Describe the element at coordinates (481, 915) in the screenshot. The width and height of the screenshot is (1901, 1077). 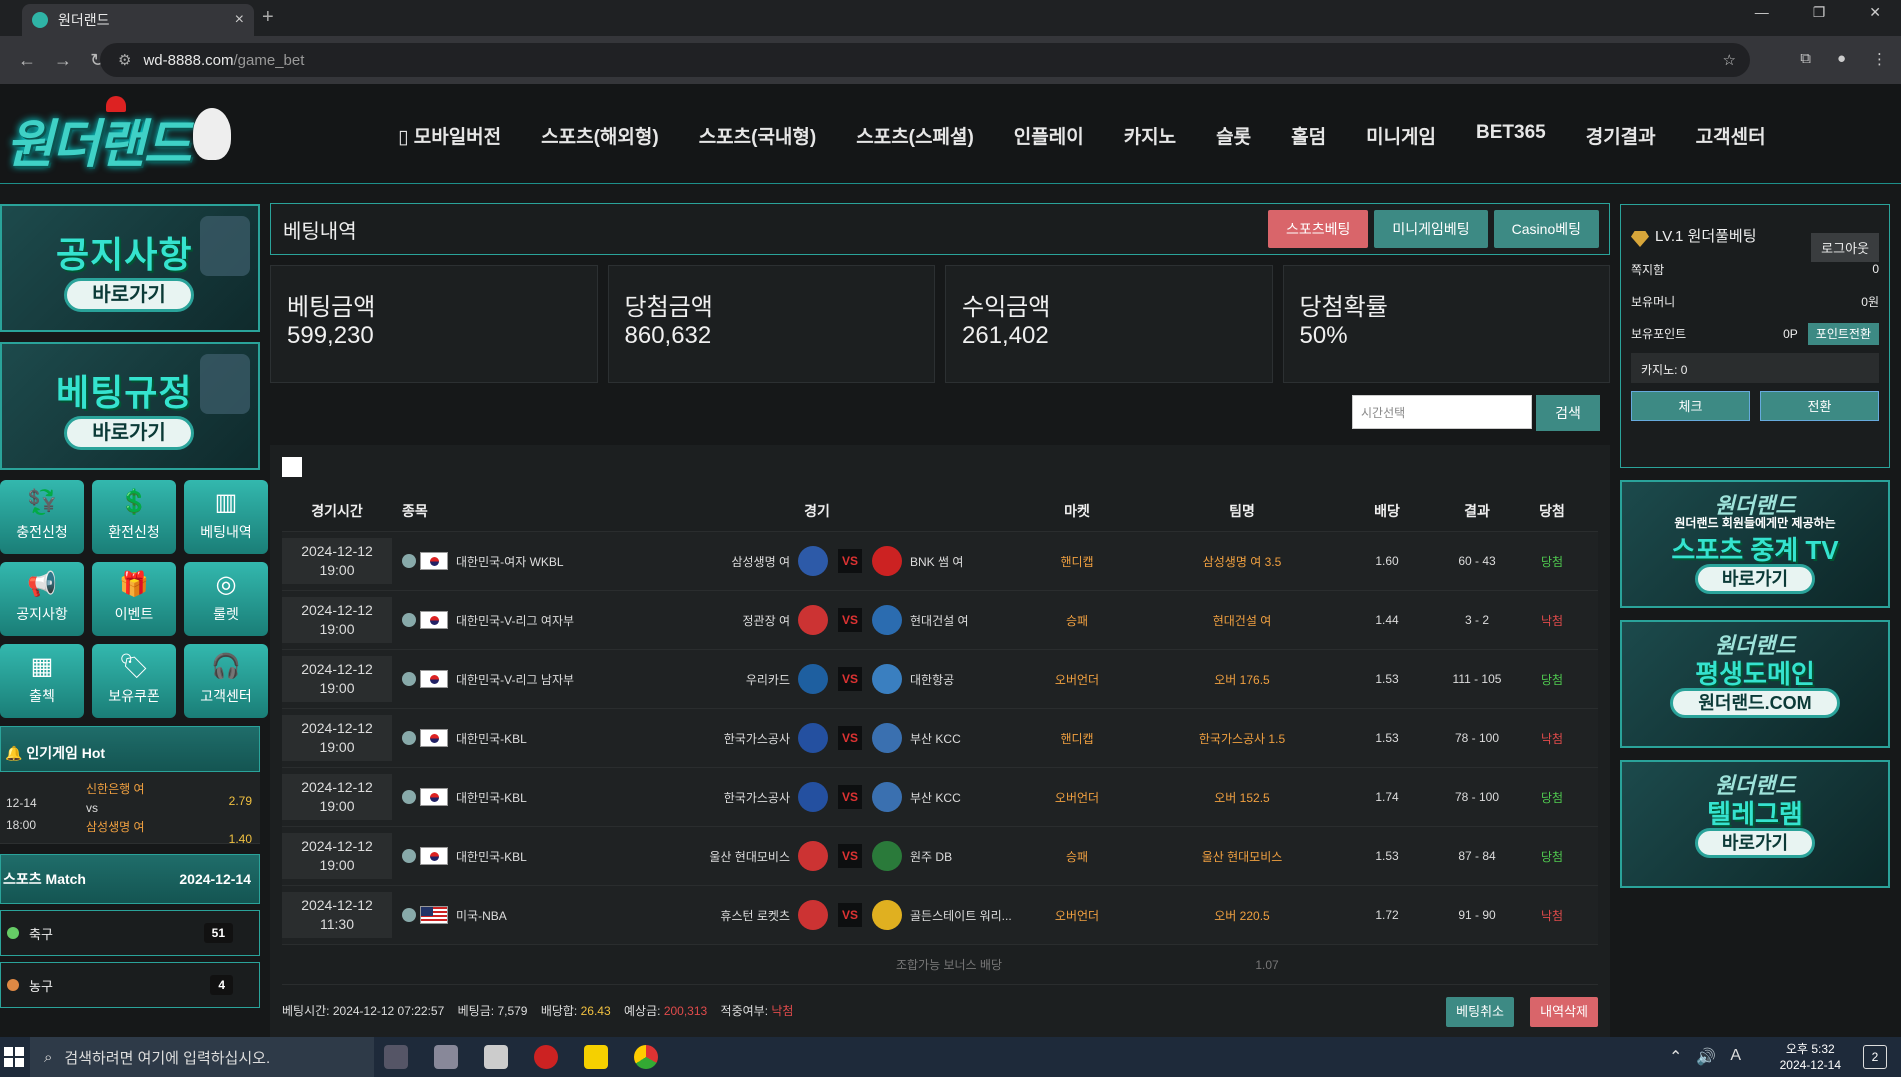
I see `row-league: 미국-NBA` at that location.